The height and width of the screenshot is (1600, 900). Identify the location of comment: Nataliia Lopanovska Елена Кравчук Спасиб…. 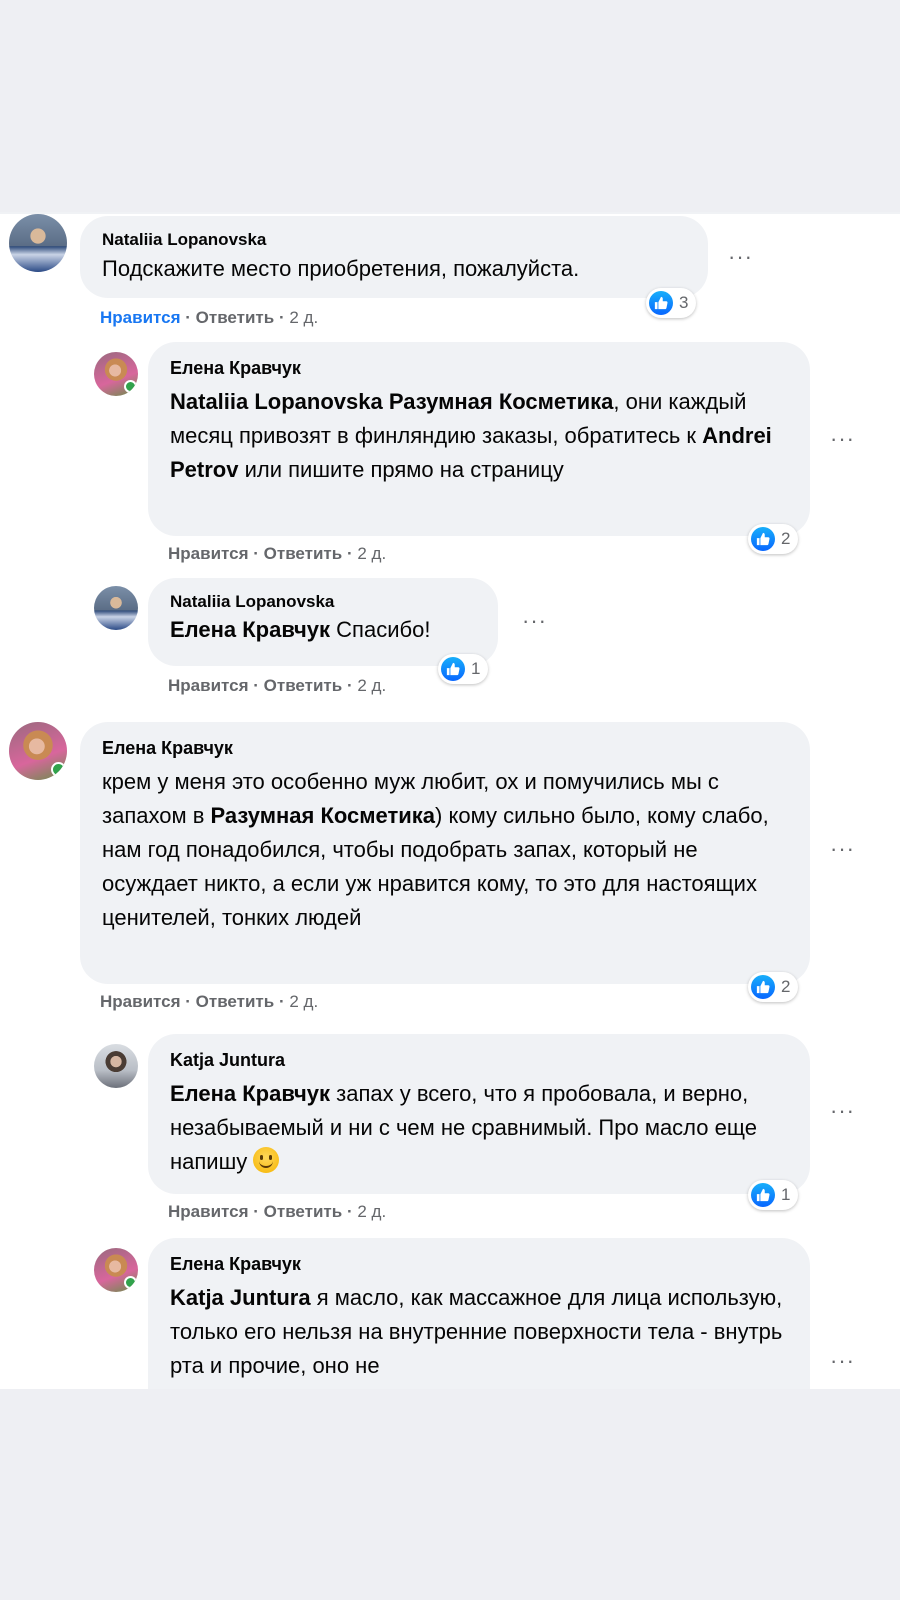
(450, 643).